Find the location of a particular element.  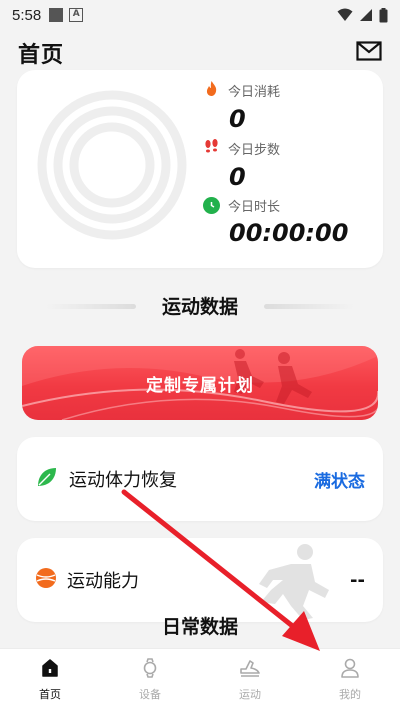

status-icons is located at coordinates (362, 15).